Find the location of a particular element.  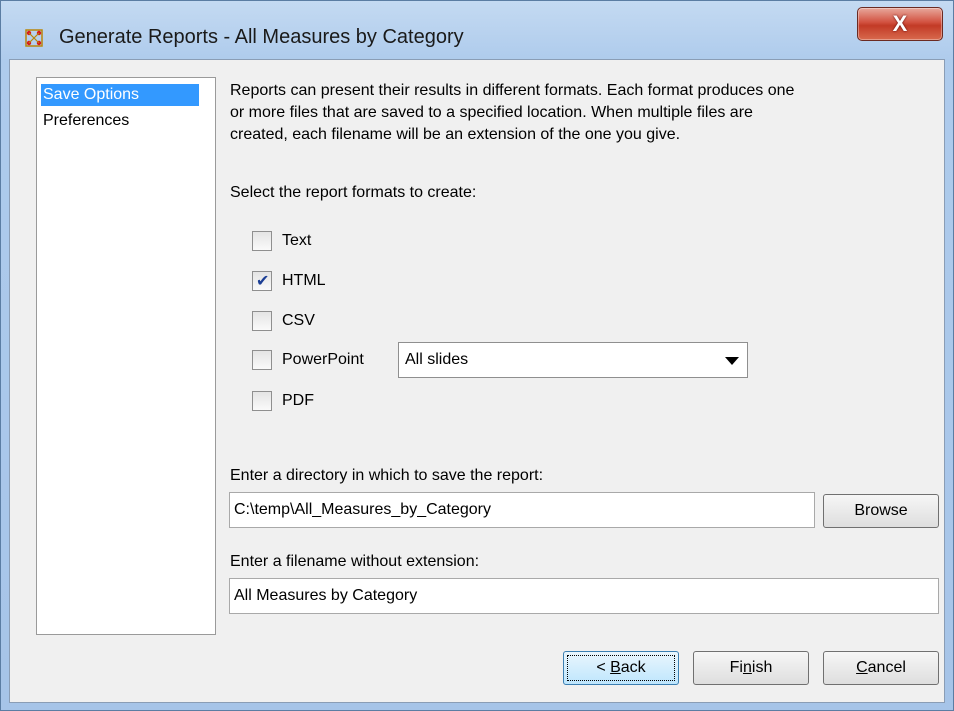

cancel-button: Cancel is located at coordinates (881, 668).